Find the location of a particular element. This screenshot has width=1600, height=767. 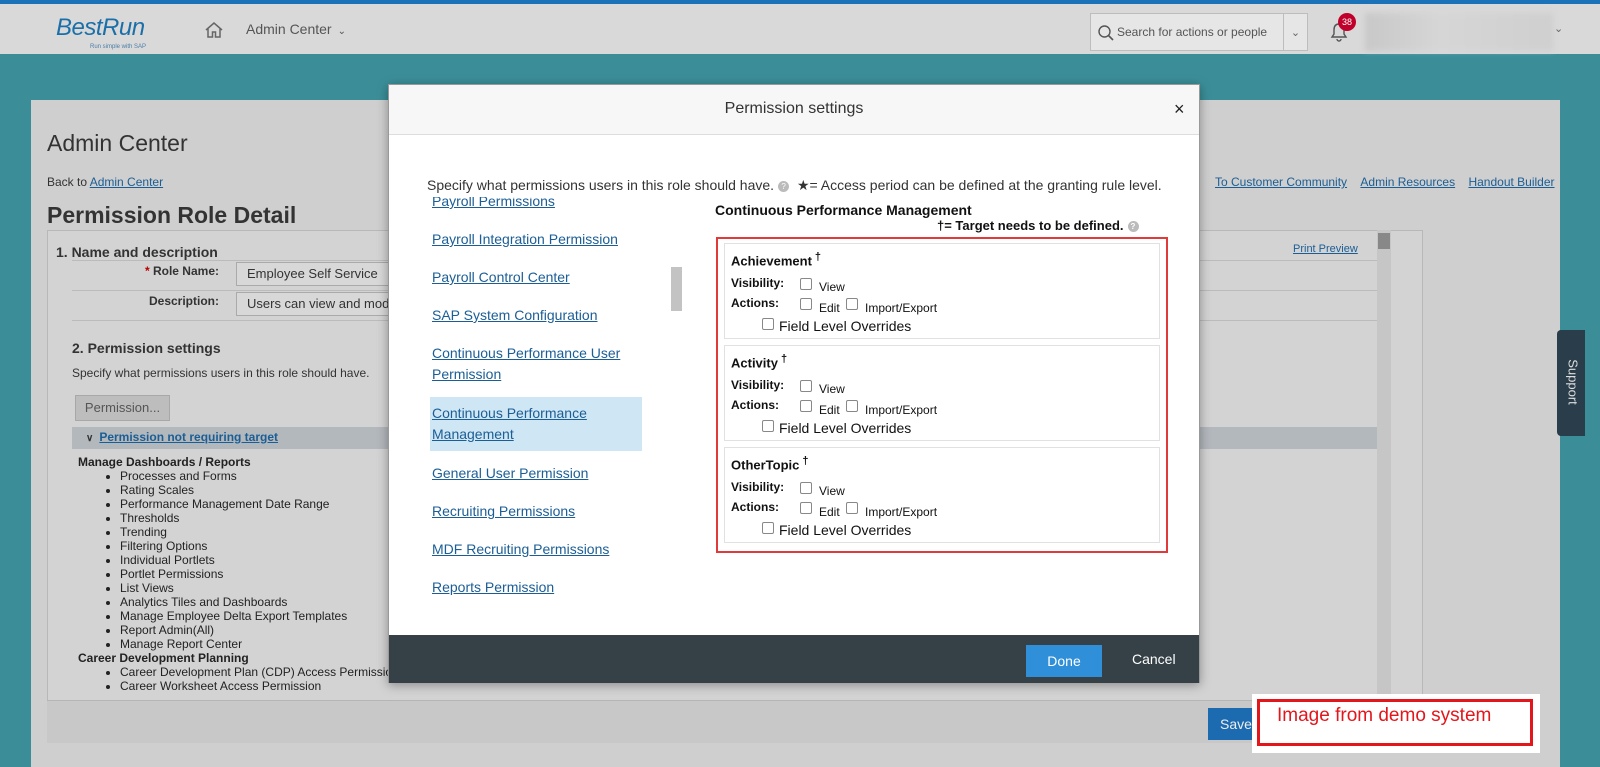

company-logo: BestRun Run simple with SAP is located at coordinates (101, 32).